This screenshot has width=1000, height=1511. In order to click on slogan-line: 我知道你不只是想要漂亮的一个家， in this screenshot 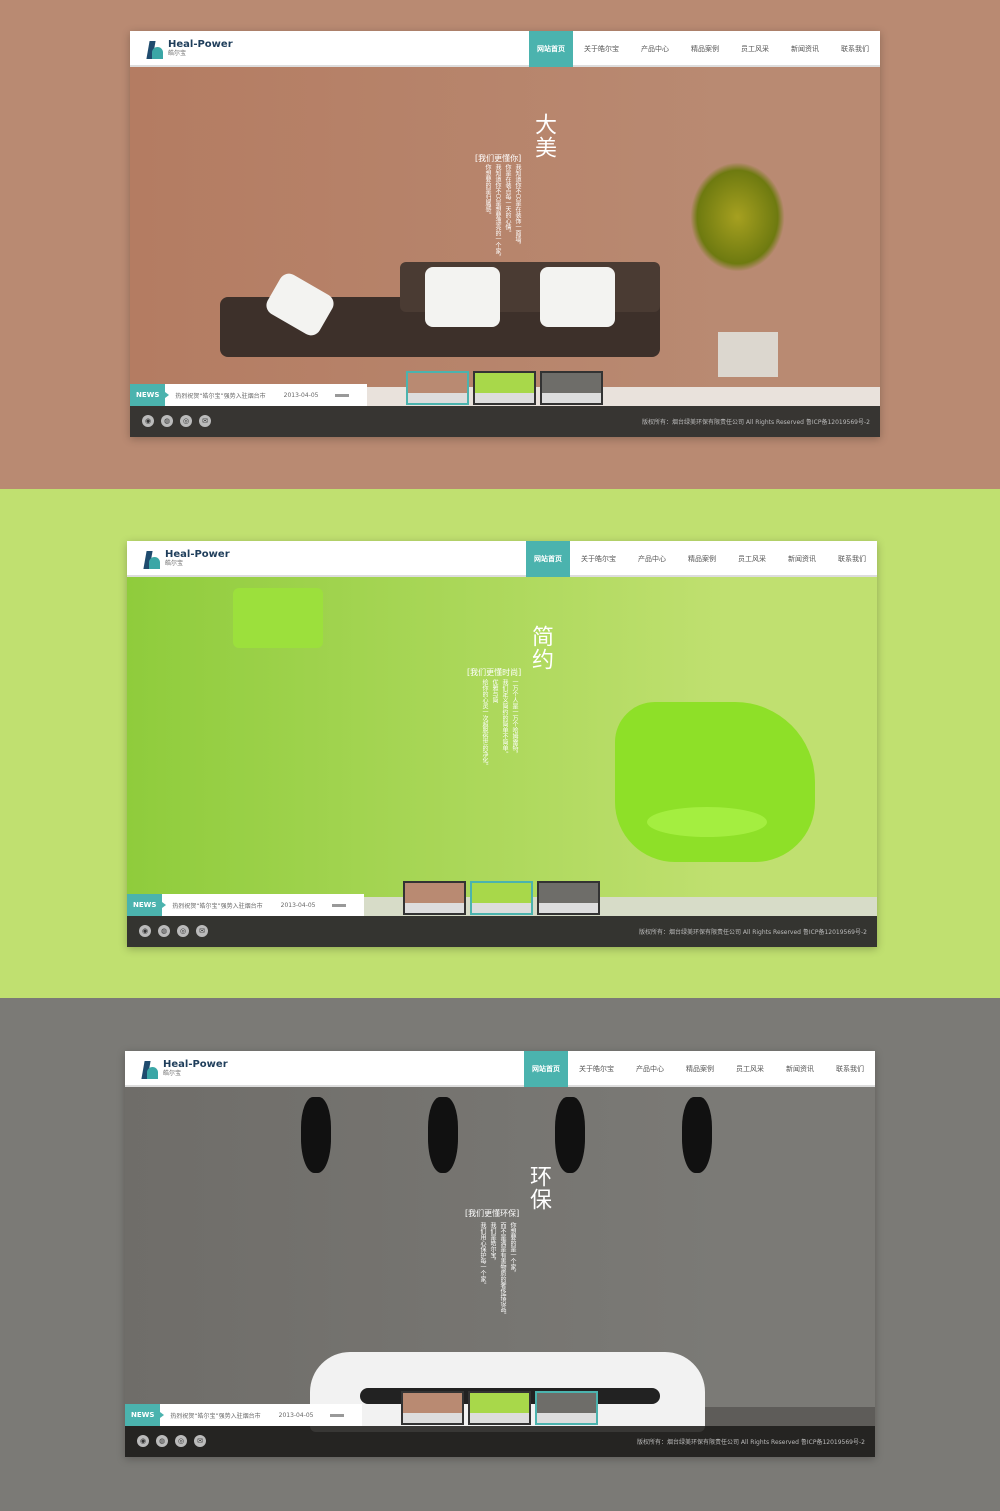, I will do `click(497, 212)`.